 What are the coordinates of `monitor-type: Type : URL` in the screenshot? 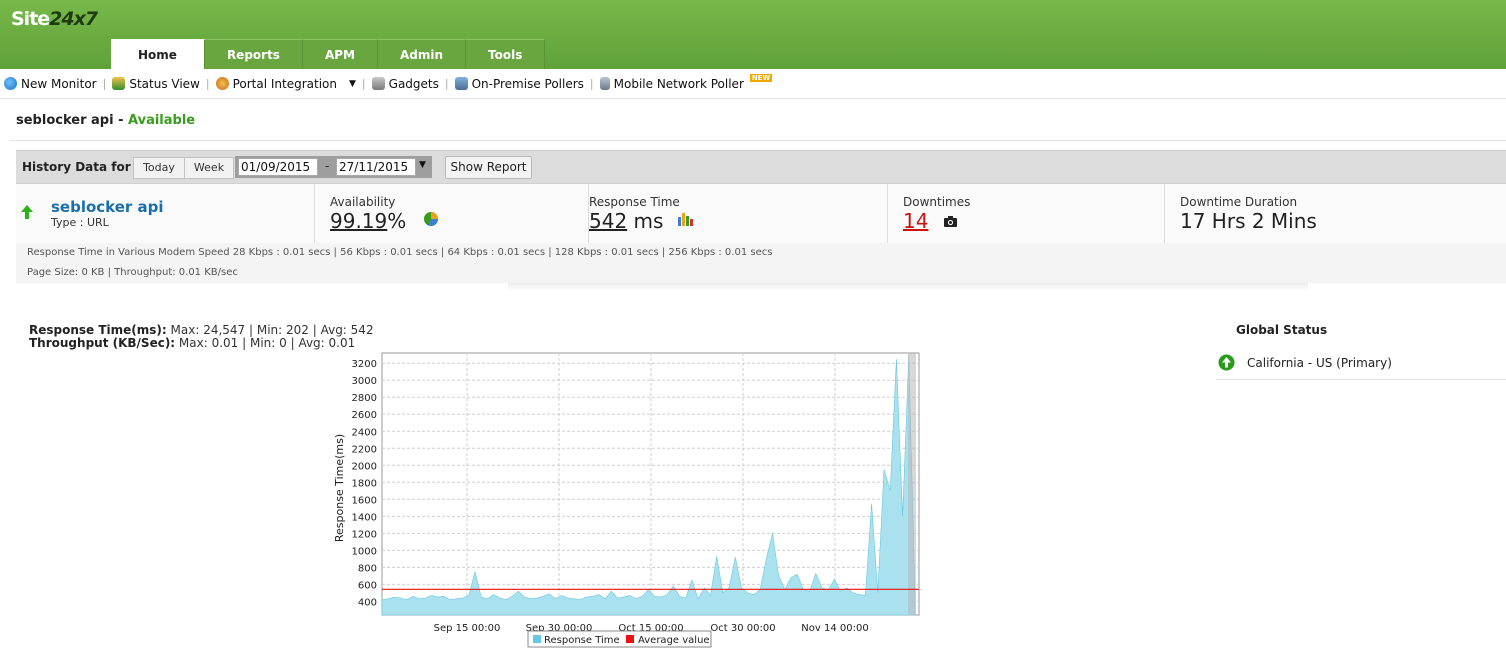 It's located at (80, 222).